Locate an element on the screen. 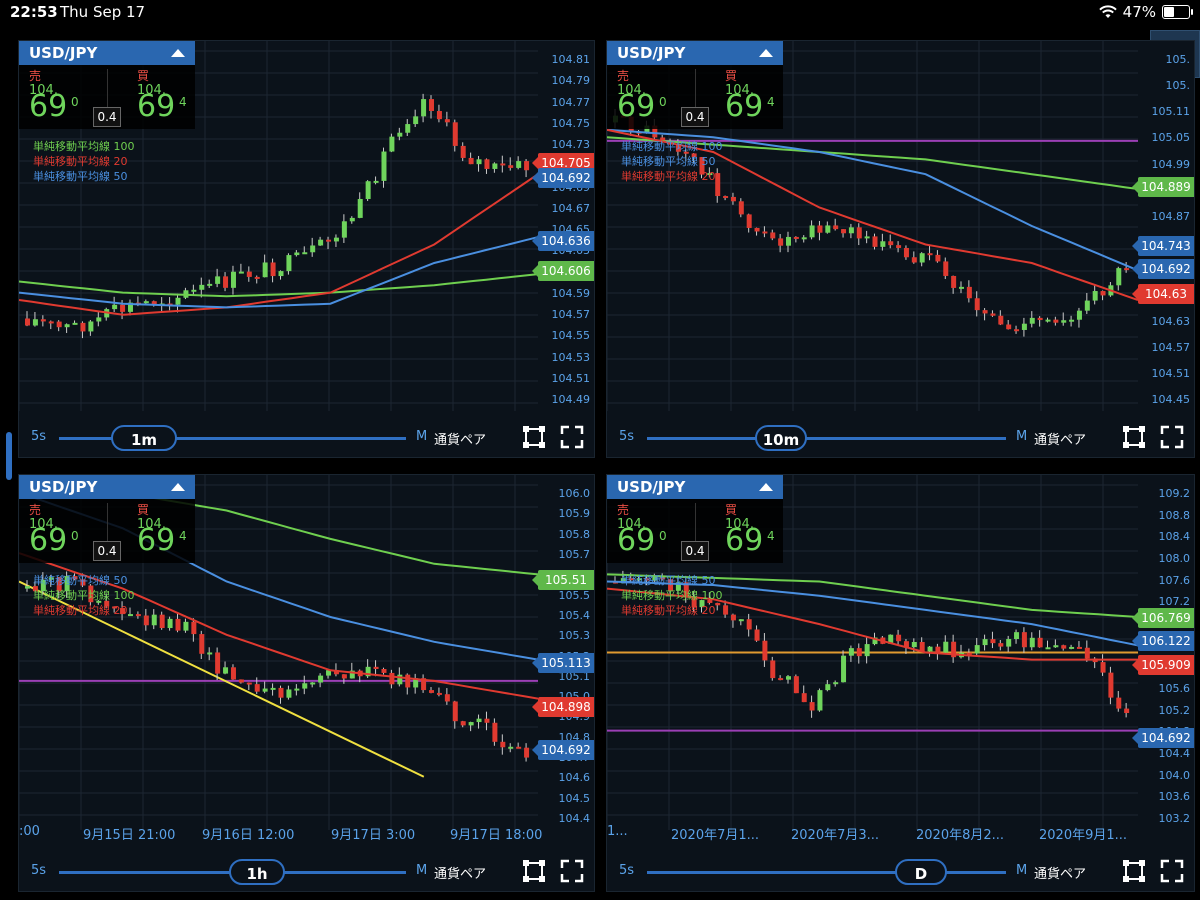 The height and width of the screenshot is (900, 1200). y-tick-label: 104.45 is located at coordinates (1171, 399).